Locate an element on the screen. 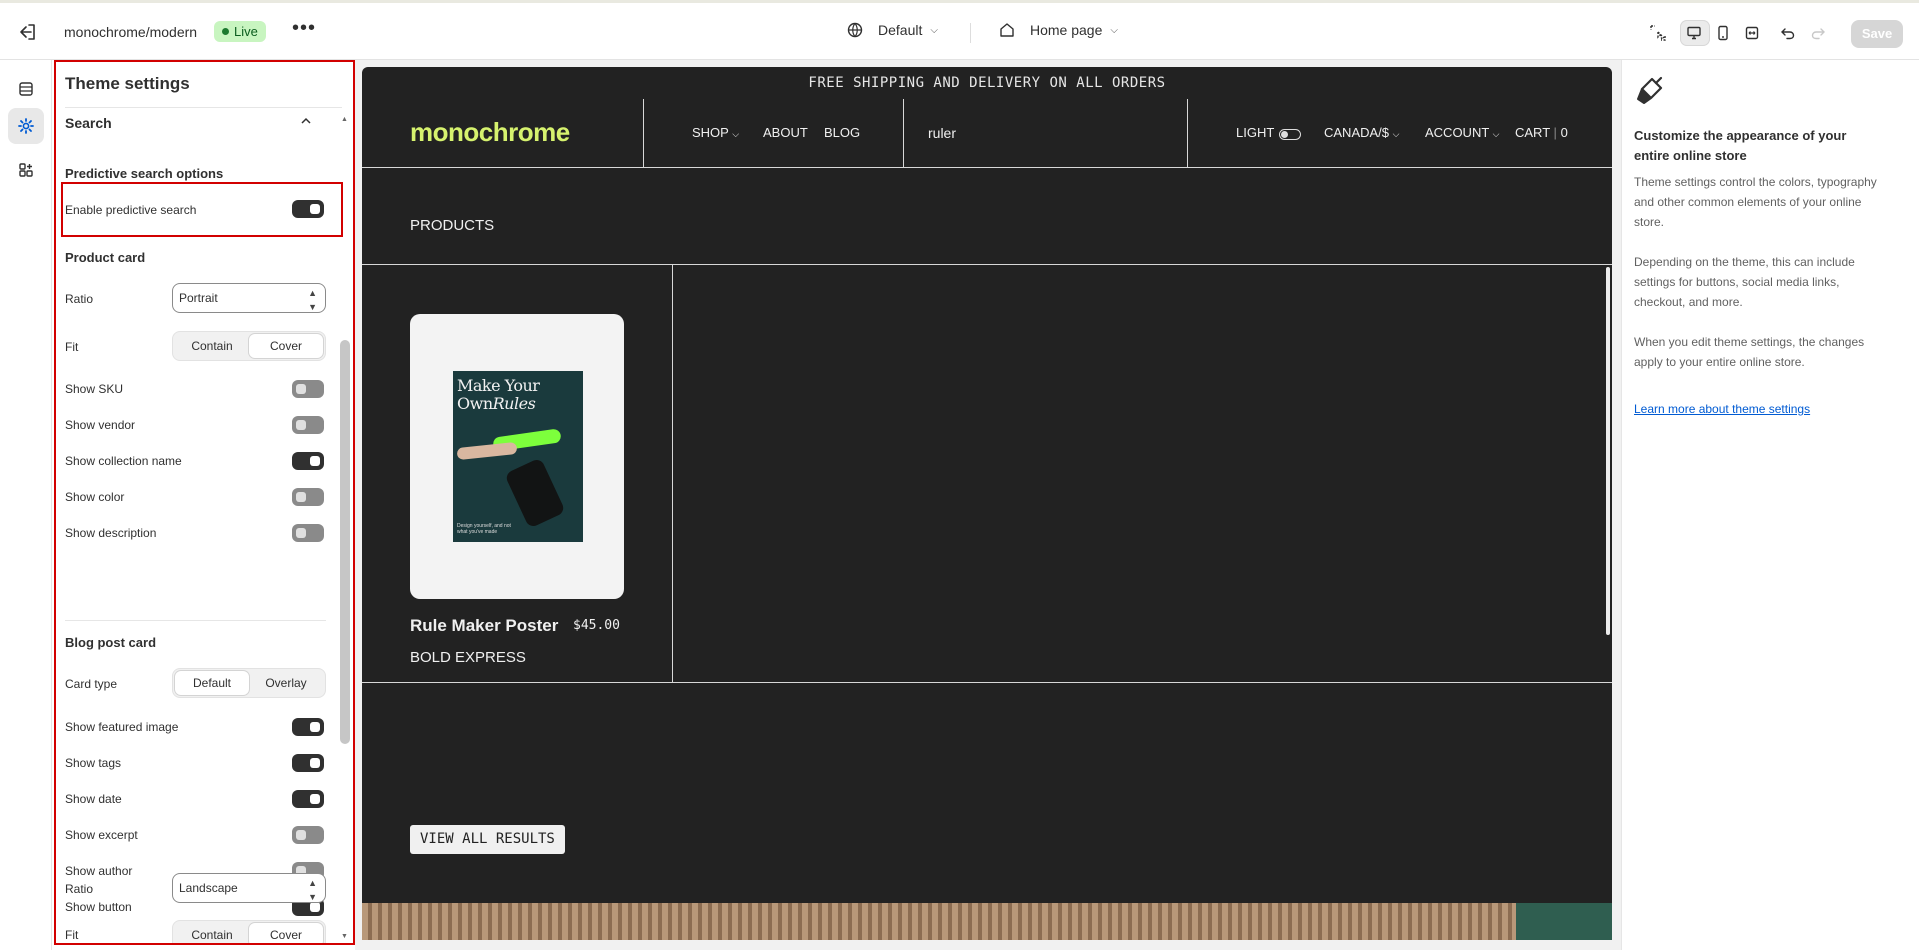  product-price: $45.00 is located at coordinates (596, 625).